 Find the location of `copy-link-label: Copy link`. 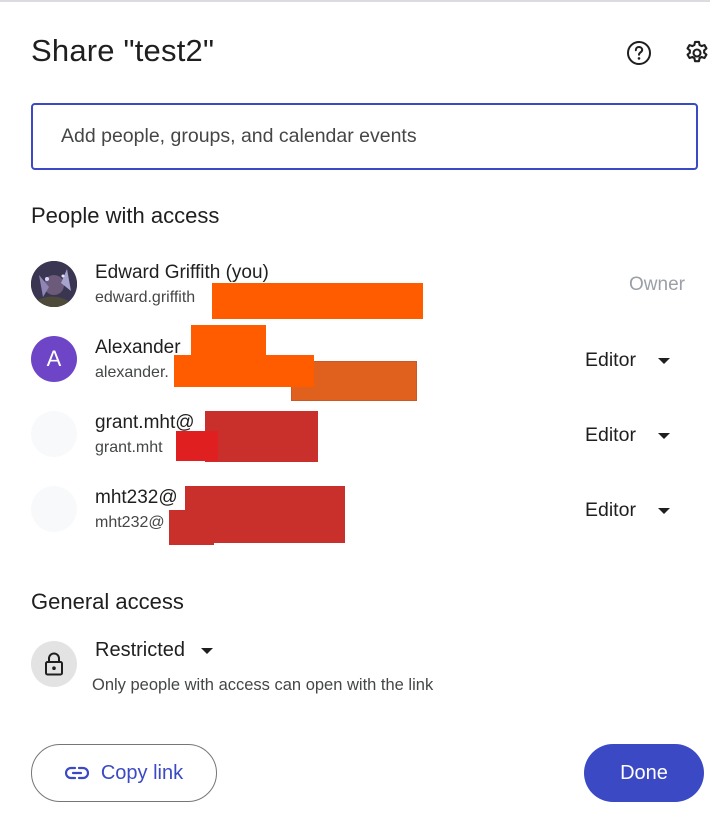

copy-link-label: Copy link is located at coordinates (142, 772).